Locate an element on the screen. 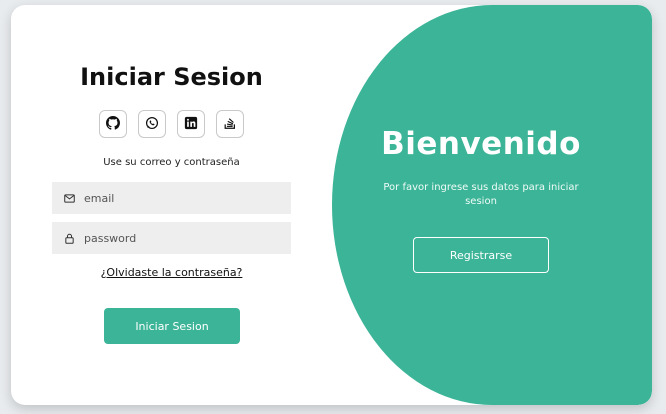 The width and height of the screenshot is (666, 414). register-button: Registrarse is located at coordinates (481, 255).